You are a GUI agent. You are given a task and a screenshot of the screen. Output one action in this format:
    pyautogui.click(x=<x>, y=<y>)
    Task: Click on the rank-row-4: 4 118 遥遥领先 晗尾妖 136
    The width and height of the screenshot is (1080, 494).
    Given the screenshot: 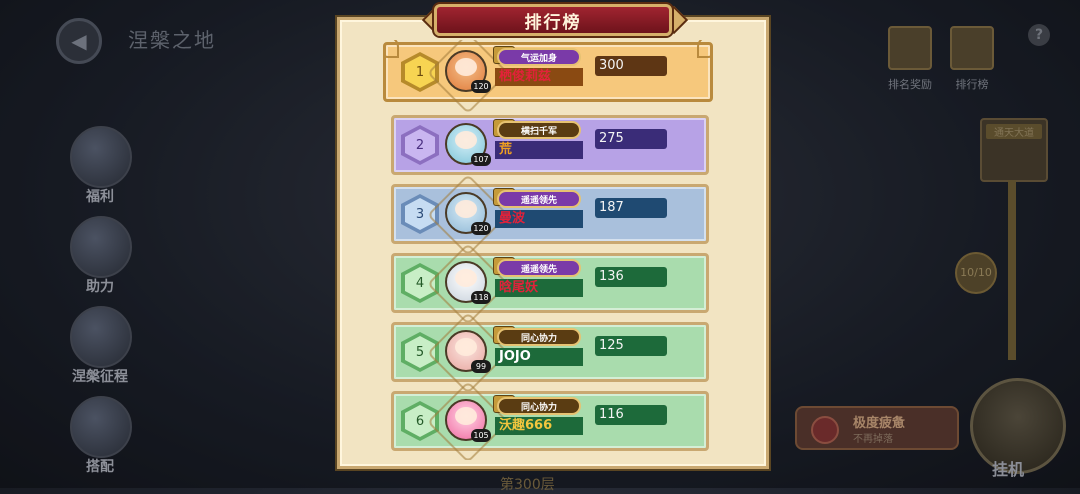 What is the action you would take?
    pyautogui.click(x=548, y=284)
    